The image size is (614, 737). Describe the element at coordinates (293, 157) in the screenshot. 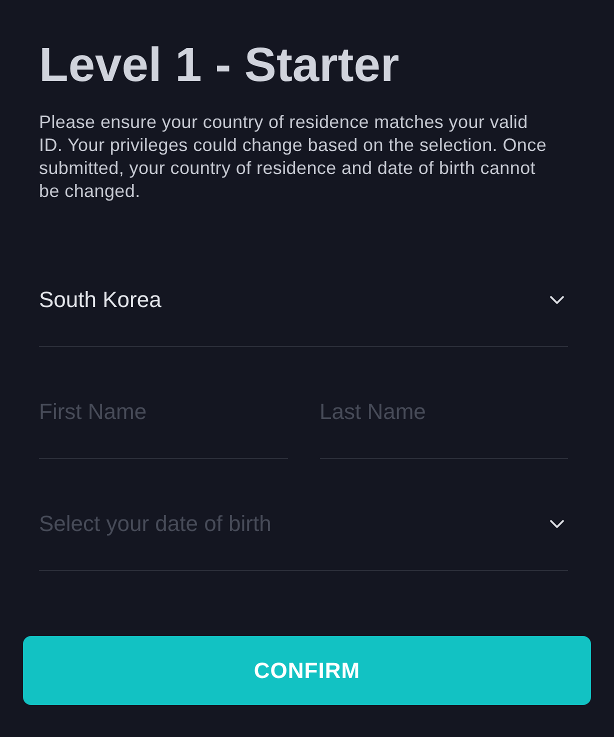

I see `description-text: Please ensure your country of residence matches your valid ID. Your privileges could change based on the selection. Once submitted, your country of residence and date of birth cannot be changed.` at that location.